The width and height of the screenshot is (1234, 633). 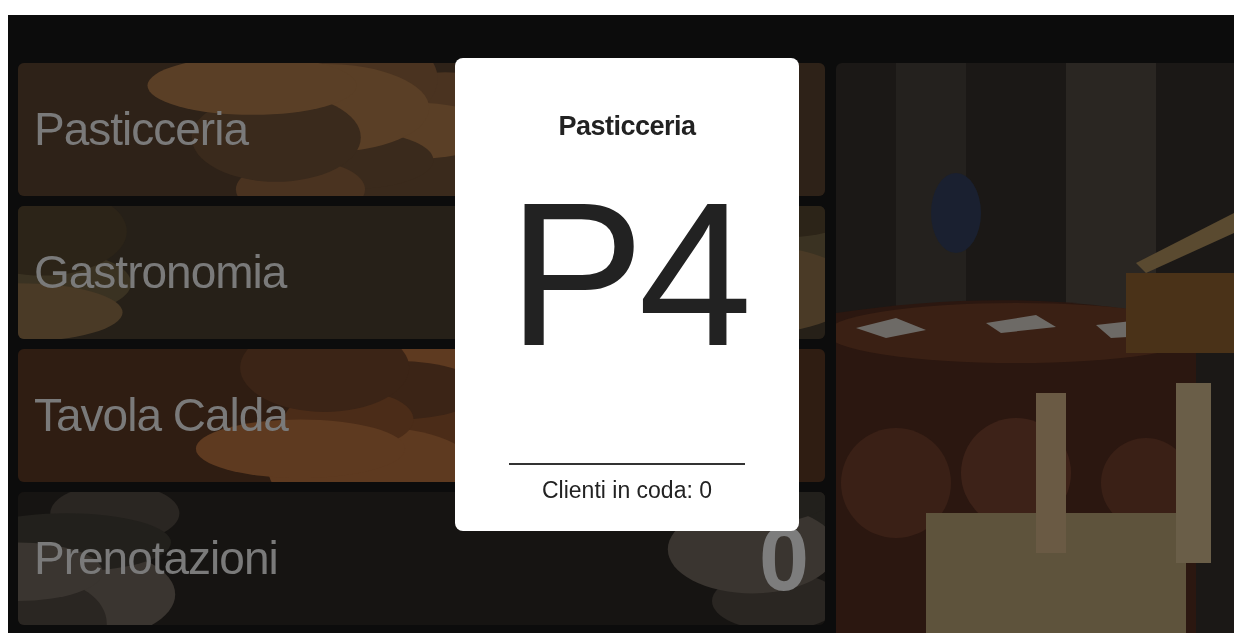 What do you see at coordinates (156, 558) in the screenshot?
I see `category-label: Prenotazioni` at bounding box center [156, 558].